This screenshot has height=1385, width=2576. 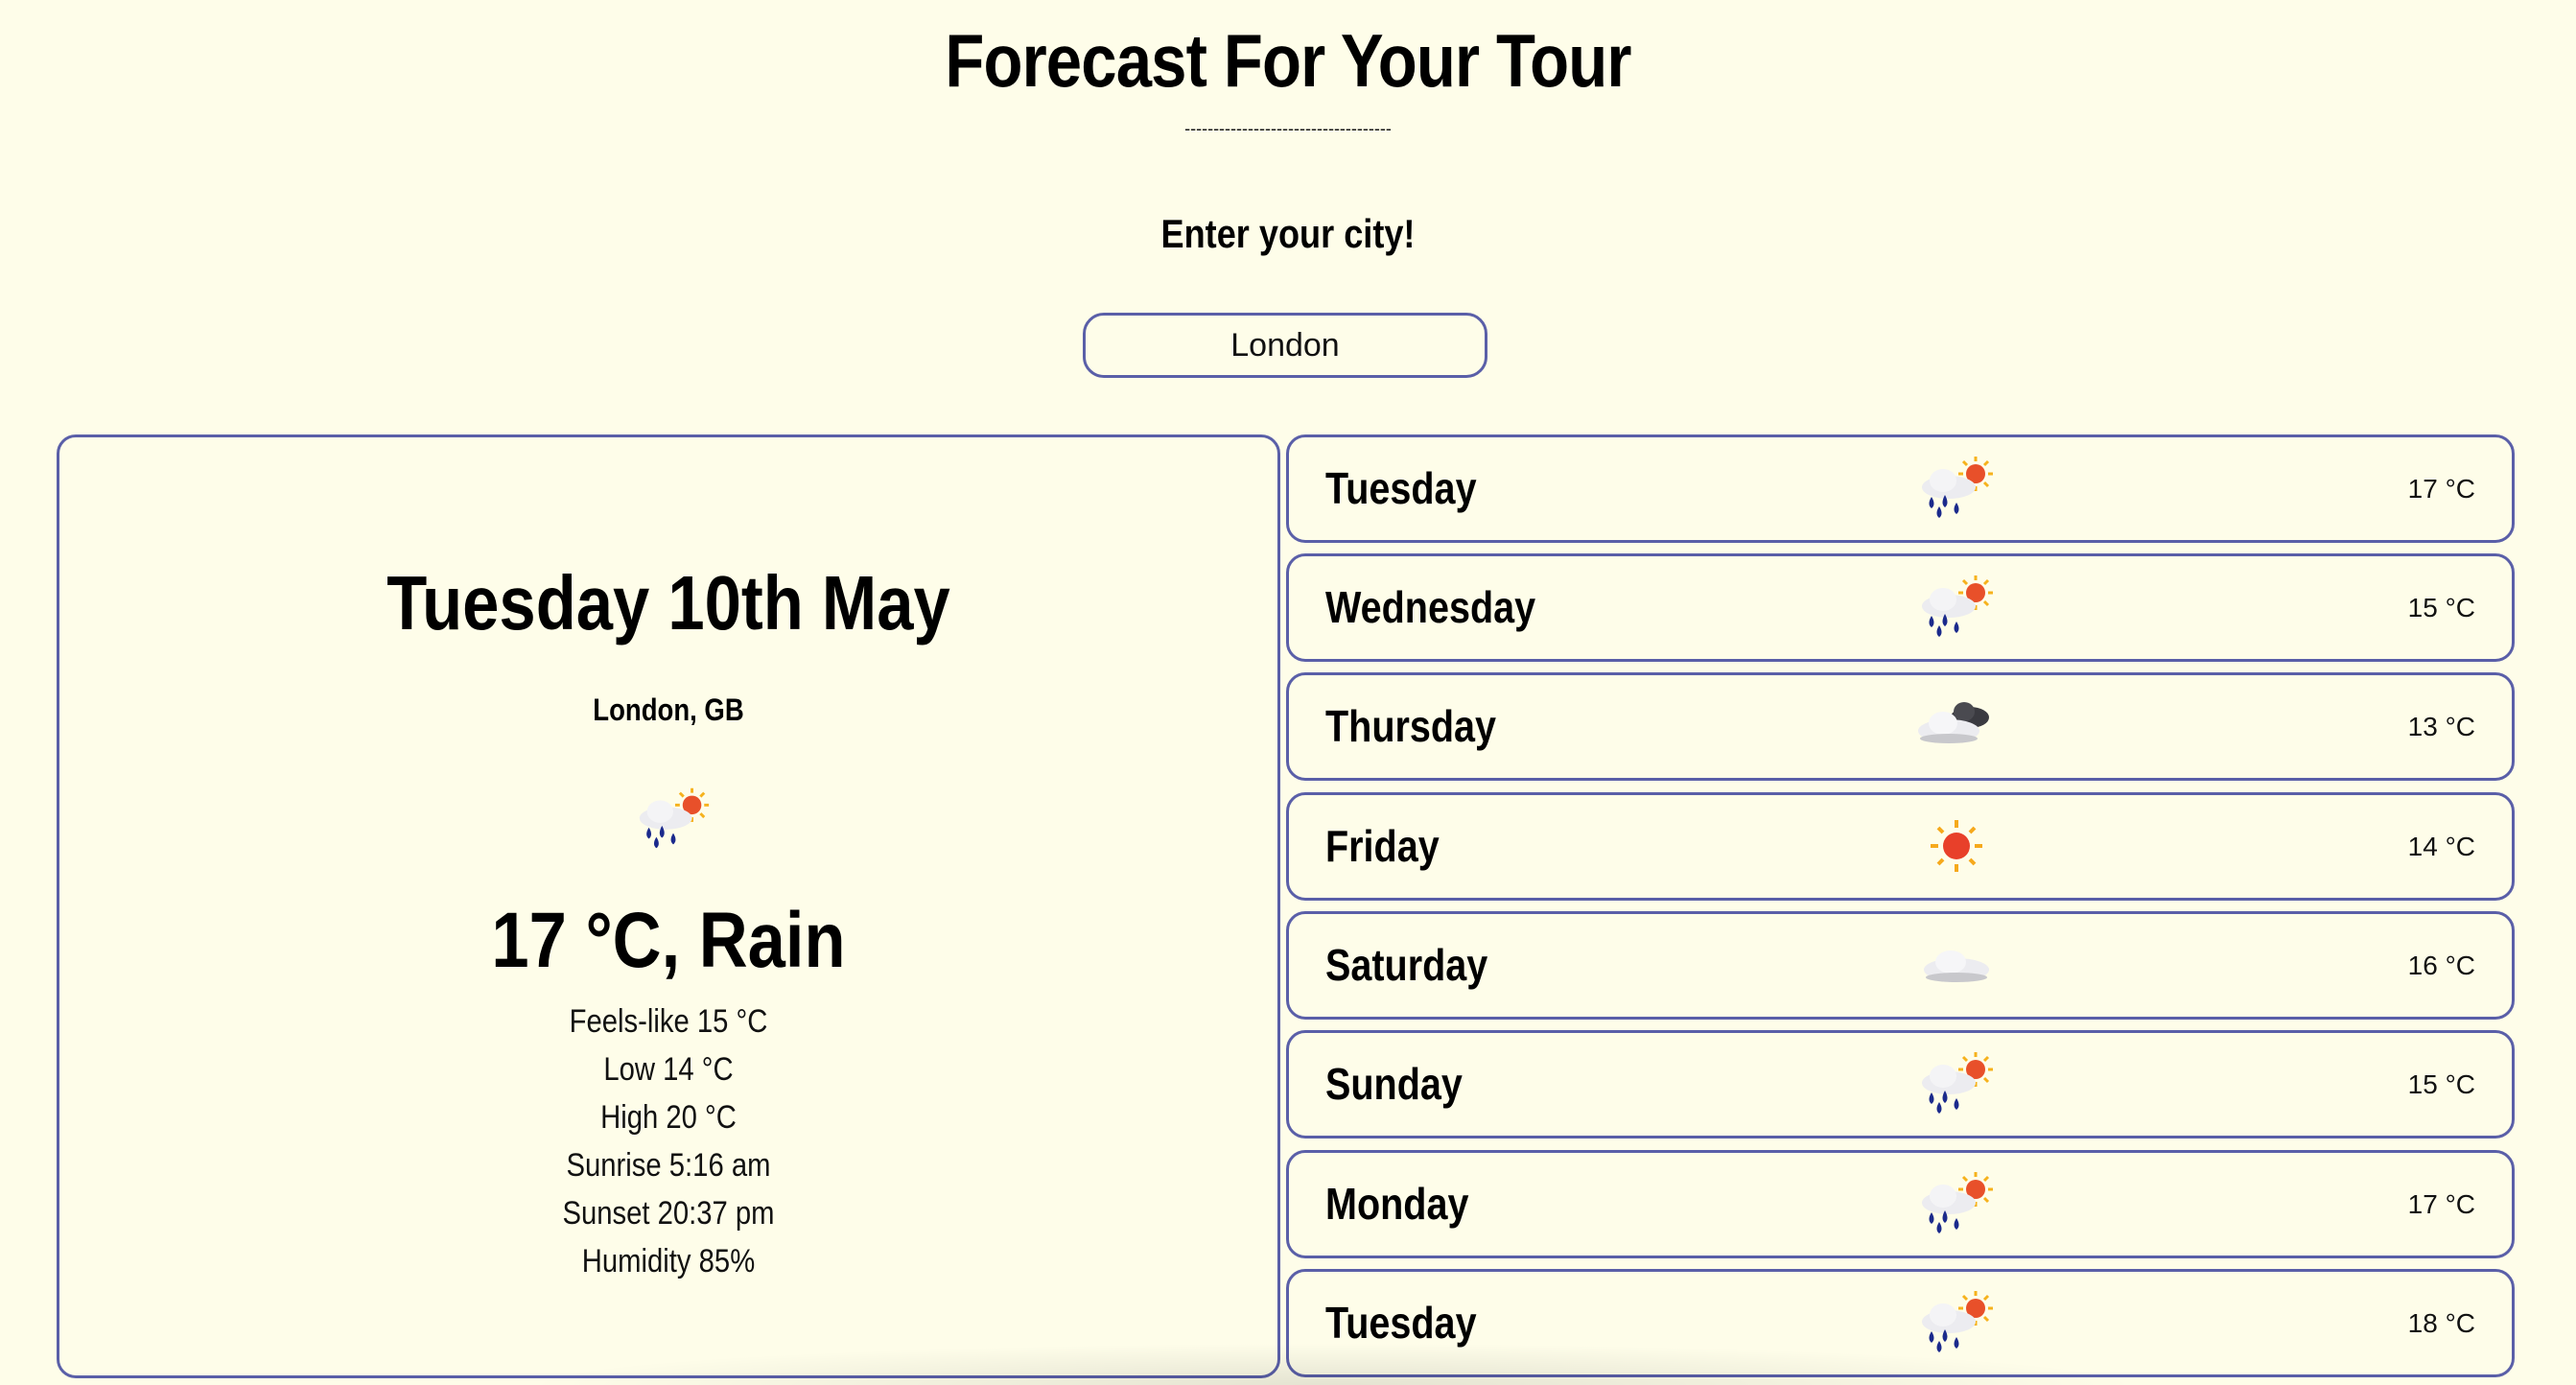 What do you see at coordinates (668, 1165) in the screenshot?
I see `sunrise-text: Sunrise 5:16 am` at bounding box center [668, 1165].